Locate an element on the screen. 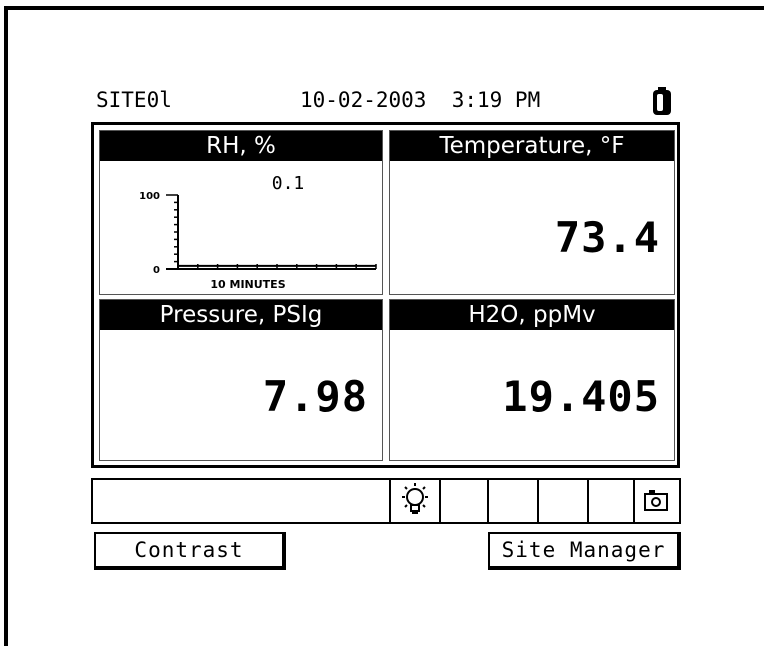 This screenshot has width=764, height=646. lightbulb-slot is located at coordinates (414, 501).